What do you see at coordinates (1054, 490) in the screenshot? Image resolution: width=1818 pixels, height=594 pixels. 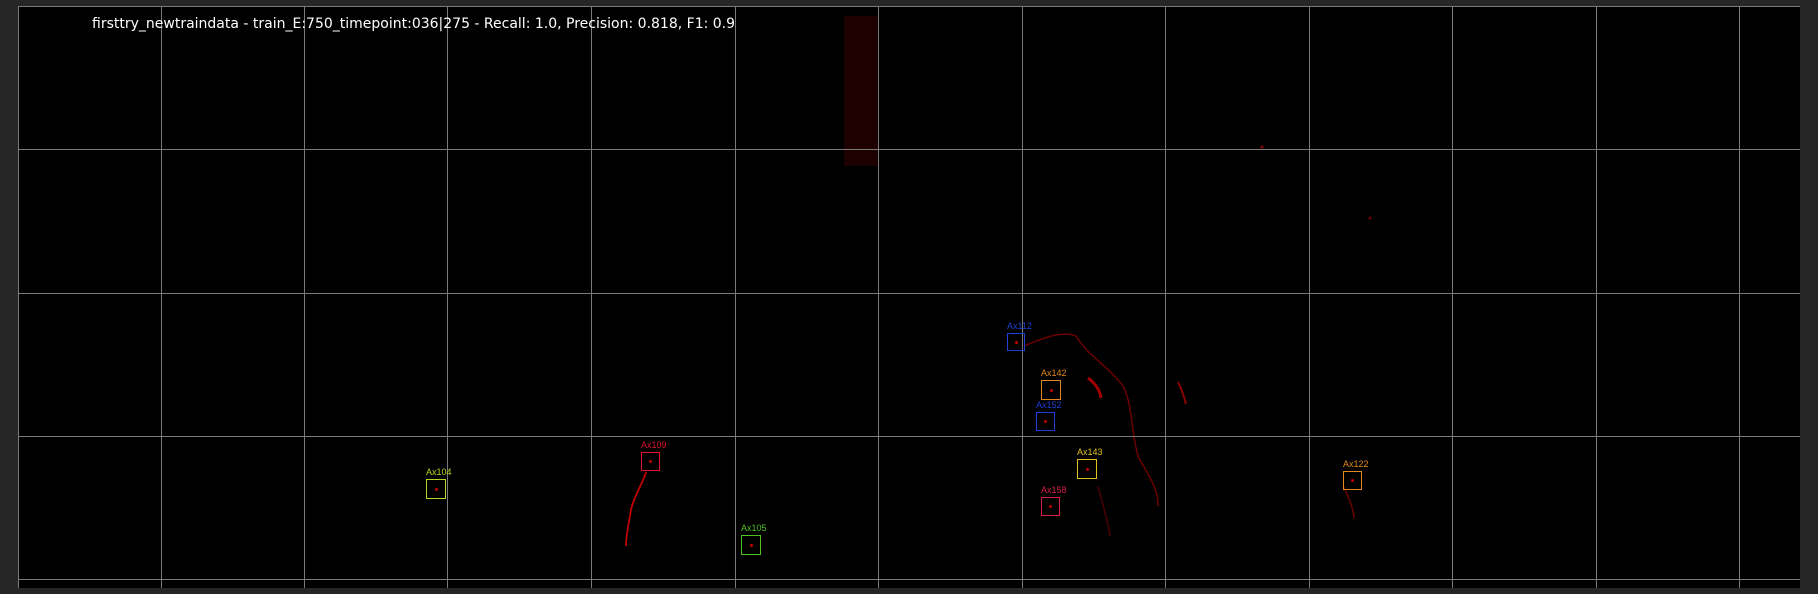 I see `detection-label: Ax158` at bounding box center [1054, 490].